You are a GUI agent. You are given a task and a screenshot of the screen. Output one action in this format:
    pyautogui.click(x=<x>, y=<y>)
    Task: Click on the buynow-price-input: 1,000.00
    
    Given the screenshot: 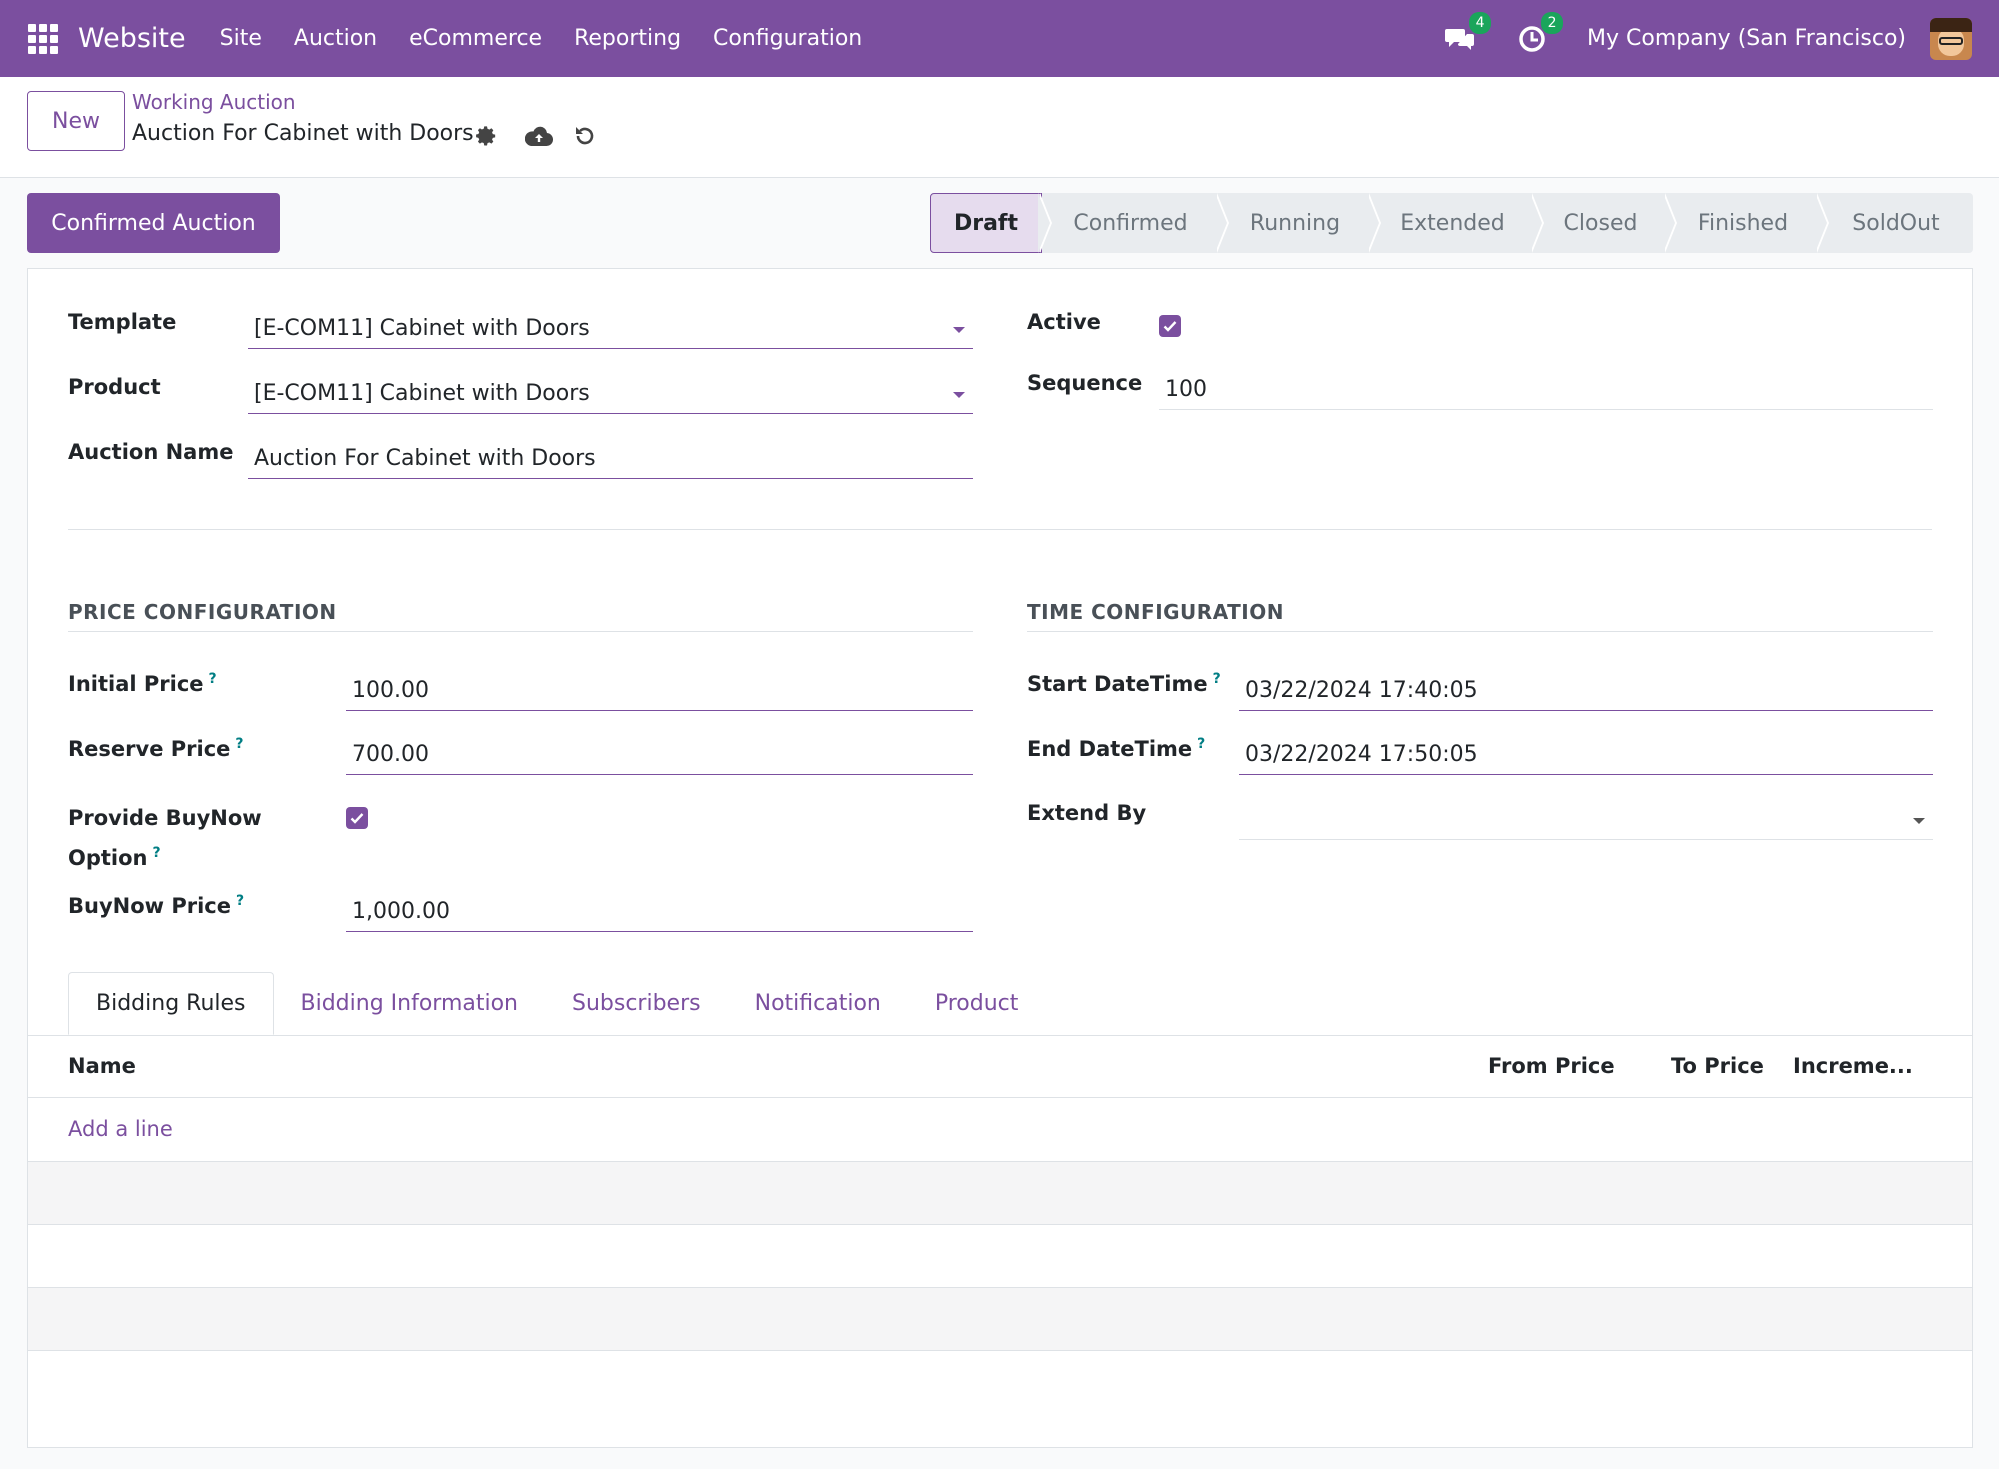 What is the action you would take?
    pyautogui.click(x=659, y=912)
    